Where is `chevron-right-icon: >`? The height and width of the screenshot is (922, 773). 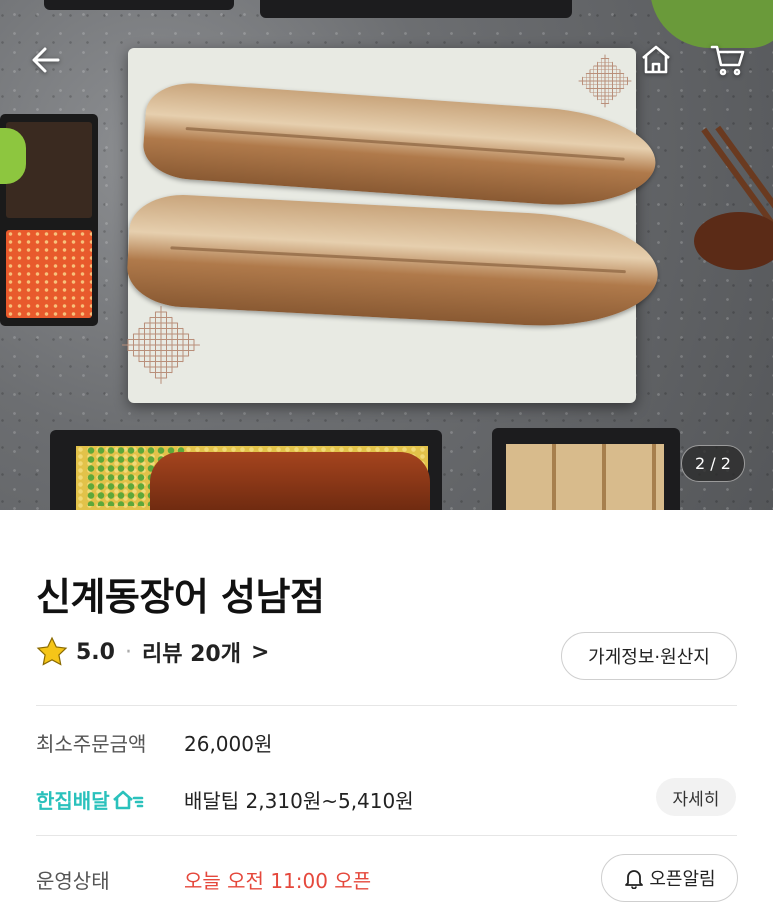 chevron-right-icon: > is located at coordinates (260, 652).